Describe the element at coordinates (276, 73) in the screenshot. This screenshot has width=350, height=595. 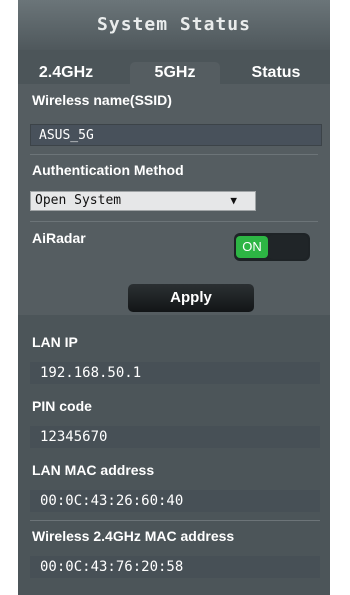
I see `tab-status: Status` at that location.